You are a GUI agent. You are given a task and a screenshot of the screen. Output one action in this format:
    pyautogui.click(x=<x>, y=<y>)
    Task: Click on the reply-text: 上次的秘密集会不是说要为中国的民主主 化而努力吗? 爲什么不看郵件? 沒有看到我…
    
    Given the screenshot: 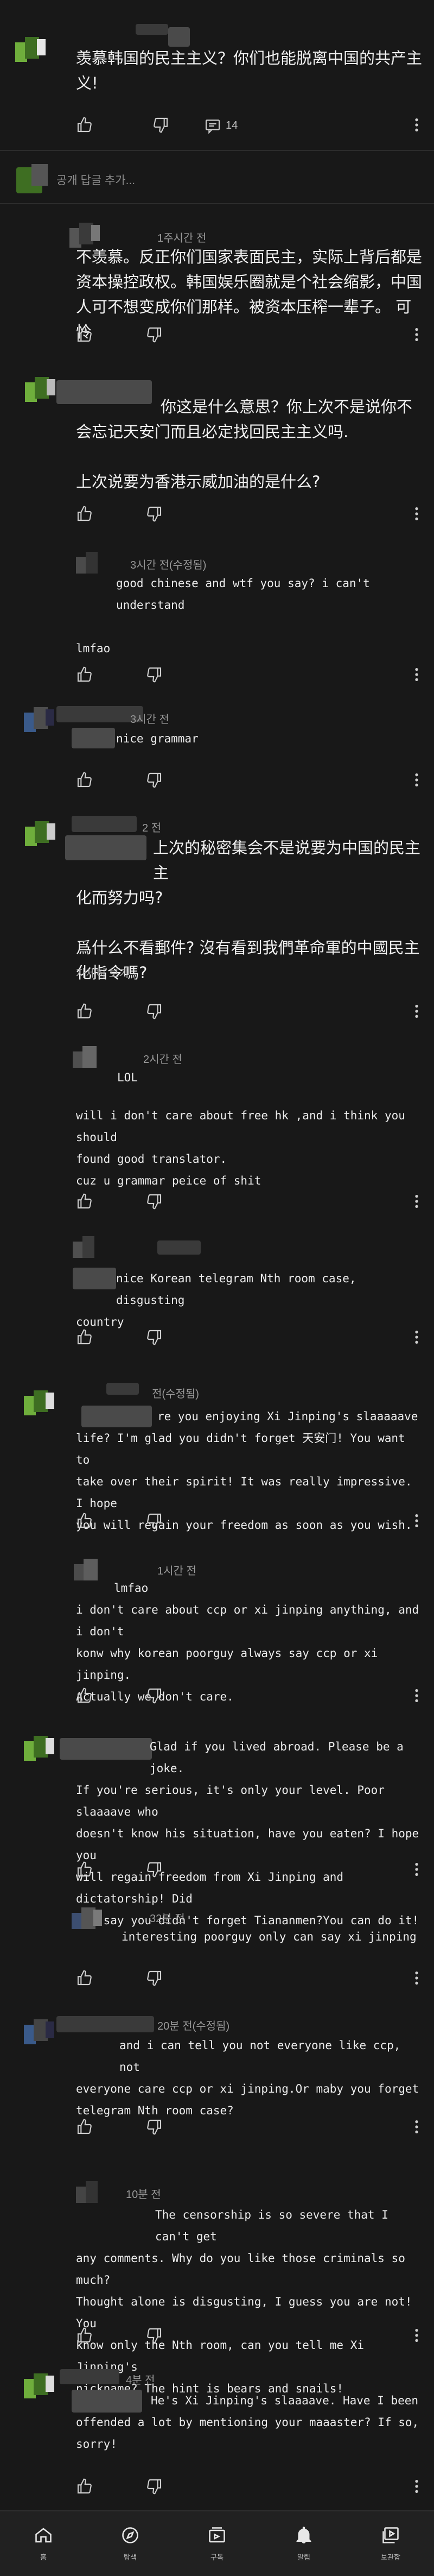 What is the action you would take?
    pyautogui.click(x=248, y=911)
    